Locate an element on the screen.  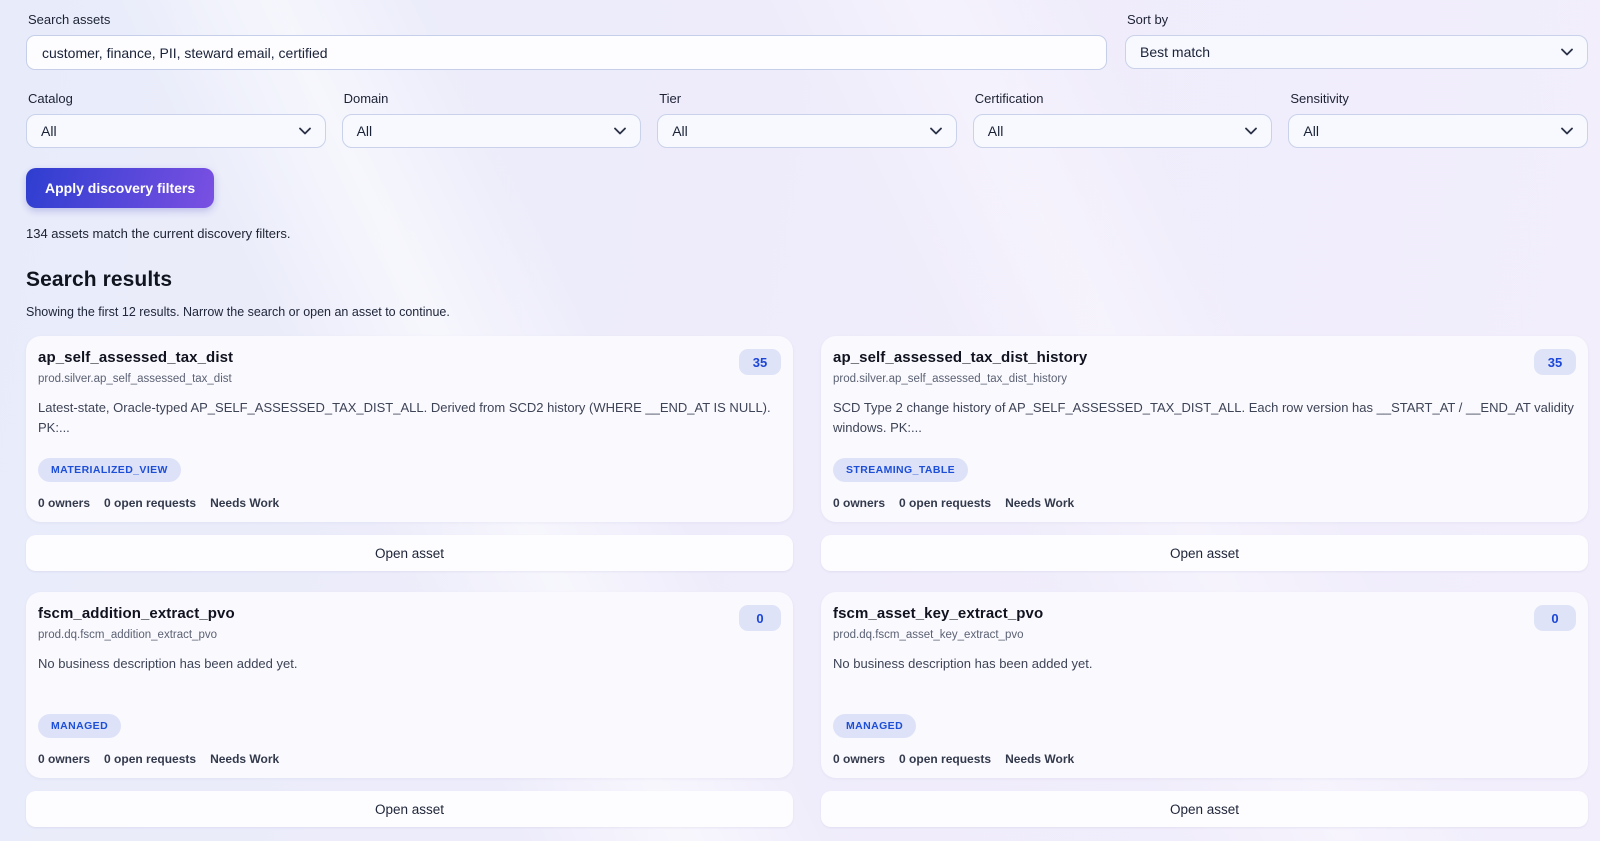
filter-group-sensitivity: Sensitivity All is located at coordinates (1438, 118).